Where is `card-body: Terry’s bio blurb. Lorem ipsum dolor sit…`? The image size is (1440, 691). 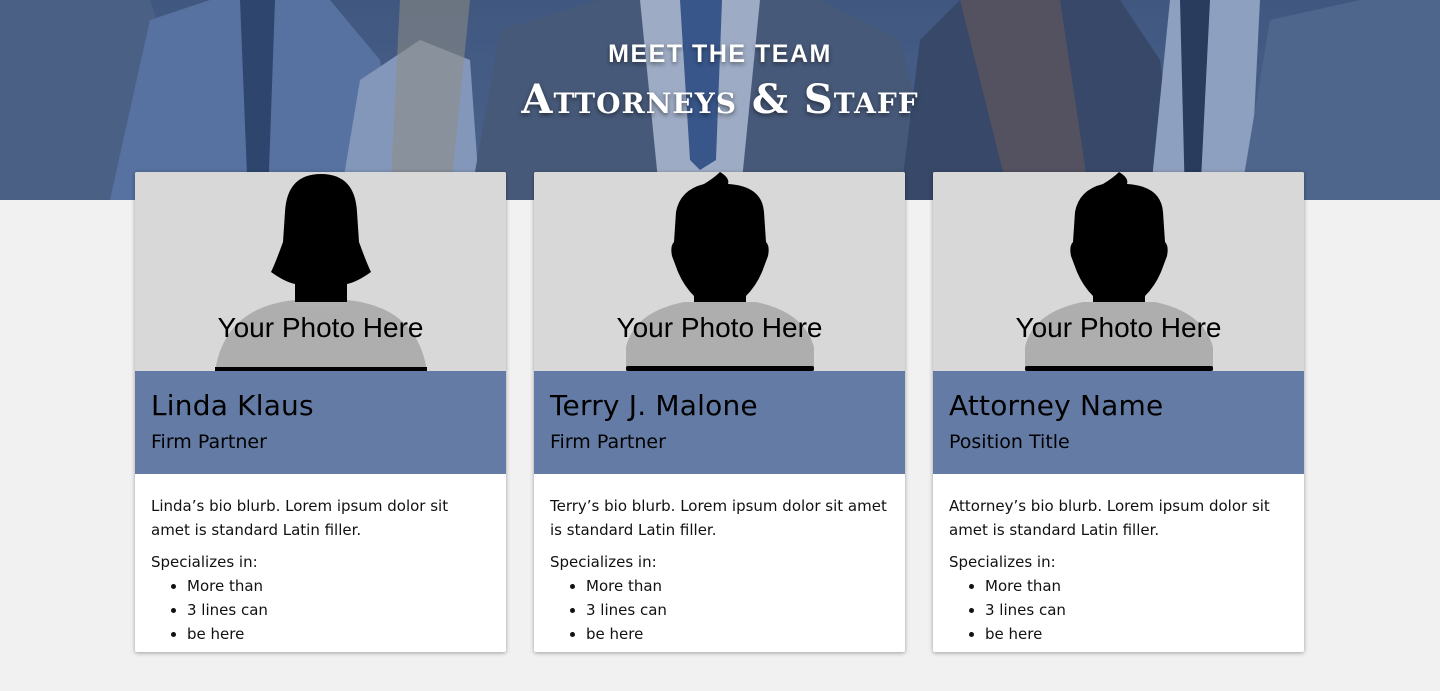 card-body: Terry’s bio blurb. Lorem ipsum dolor sit… is located at coordinates (719, 560).